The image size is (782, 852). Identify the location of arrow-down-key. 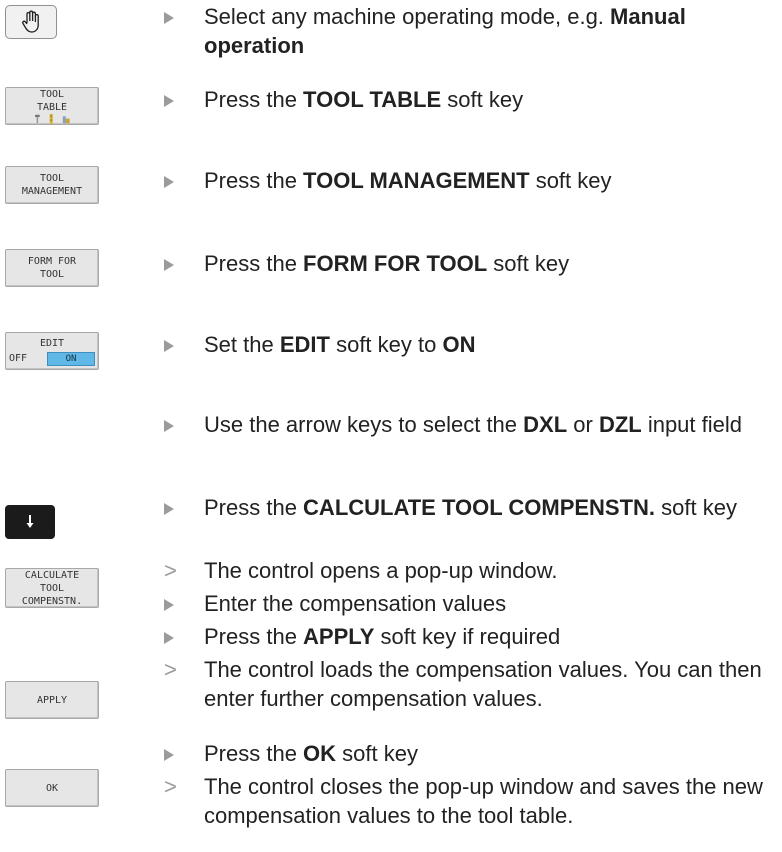
(30, 522).